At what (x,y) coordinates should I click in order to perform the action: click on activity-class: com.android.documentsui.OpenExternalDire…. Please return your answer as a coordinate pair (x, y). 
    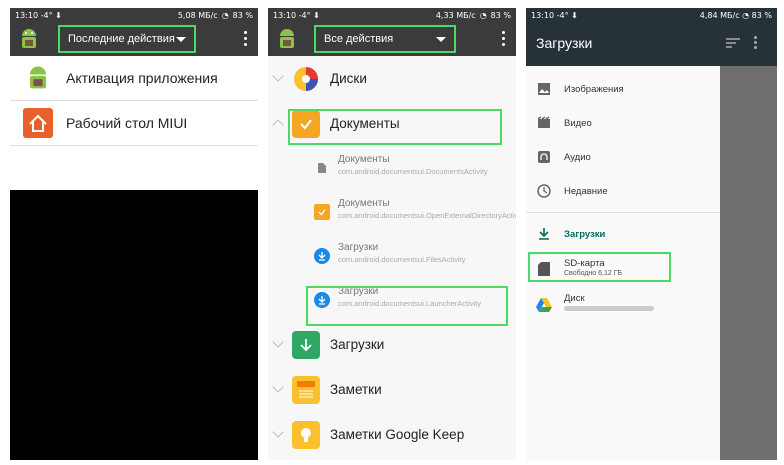
    Looking at the image, I should click on (427, 215).